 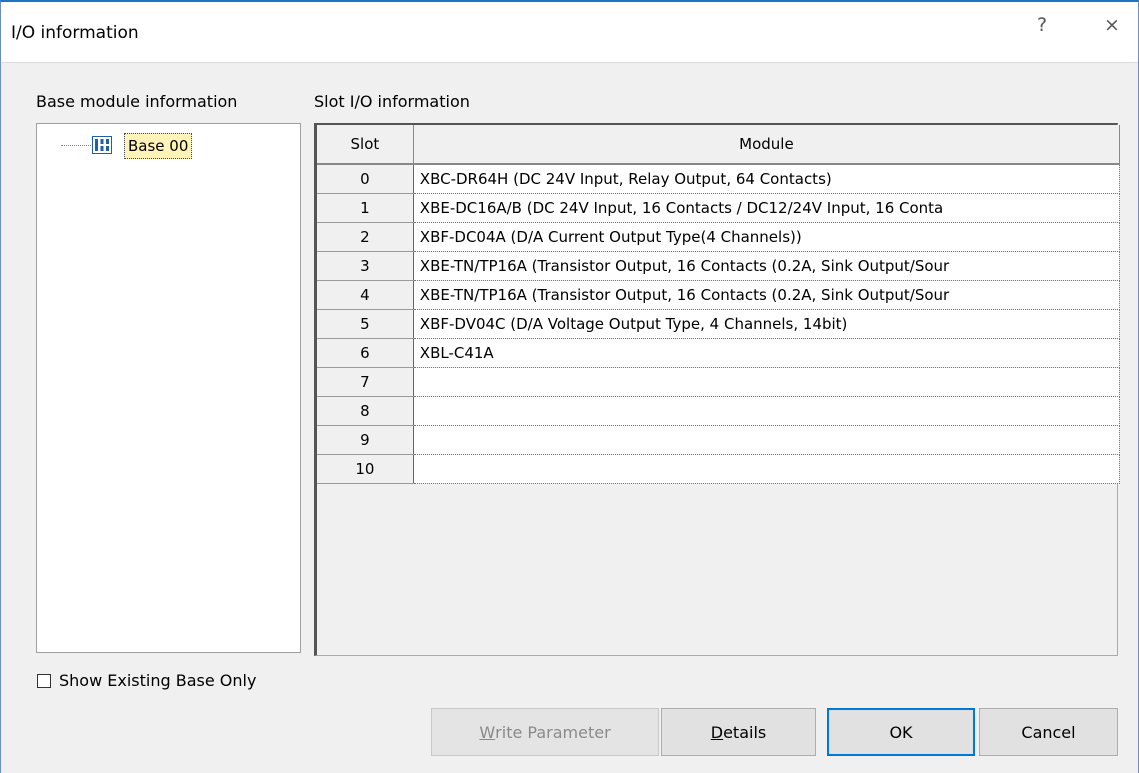 What do you see at coordinates (1048, 732) in the screenshot?
I see `cancel-button: Cancel` at bounding box center [1048, 732].